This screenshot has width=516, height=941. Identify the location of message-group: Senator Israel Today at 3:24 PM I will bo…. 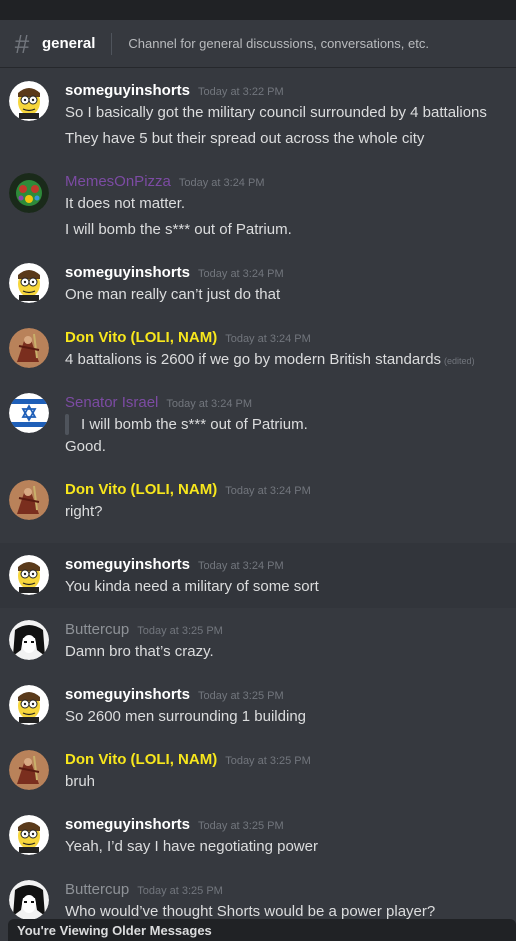
(258, 424).